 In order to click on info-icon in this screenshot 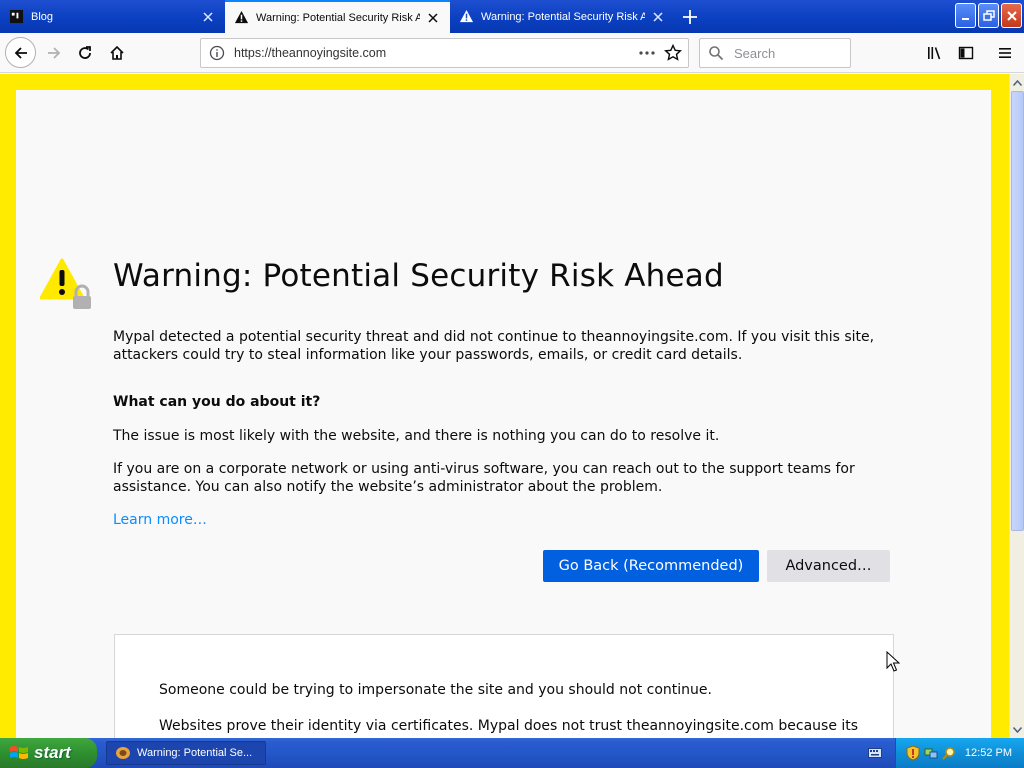, I will do `click(217, 53)`.